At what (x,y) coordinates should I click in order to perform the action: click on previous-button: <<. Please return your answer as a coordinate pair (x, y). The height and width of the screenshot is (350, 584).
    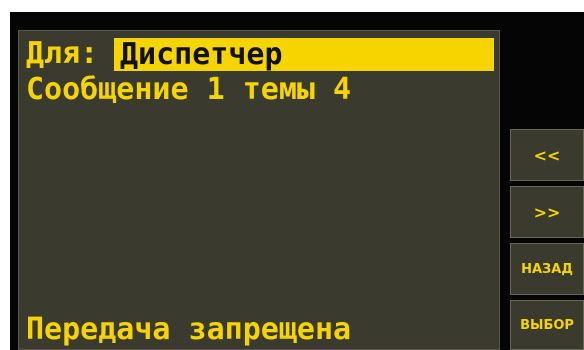
    Looking at the image, I should click on (547, 155).